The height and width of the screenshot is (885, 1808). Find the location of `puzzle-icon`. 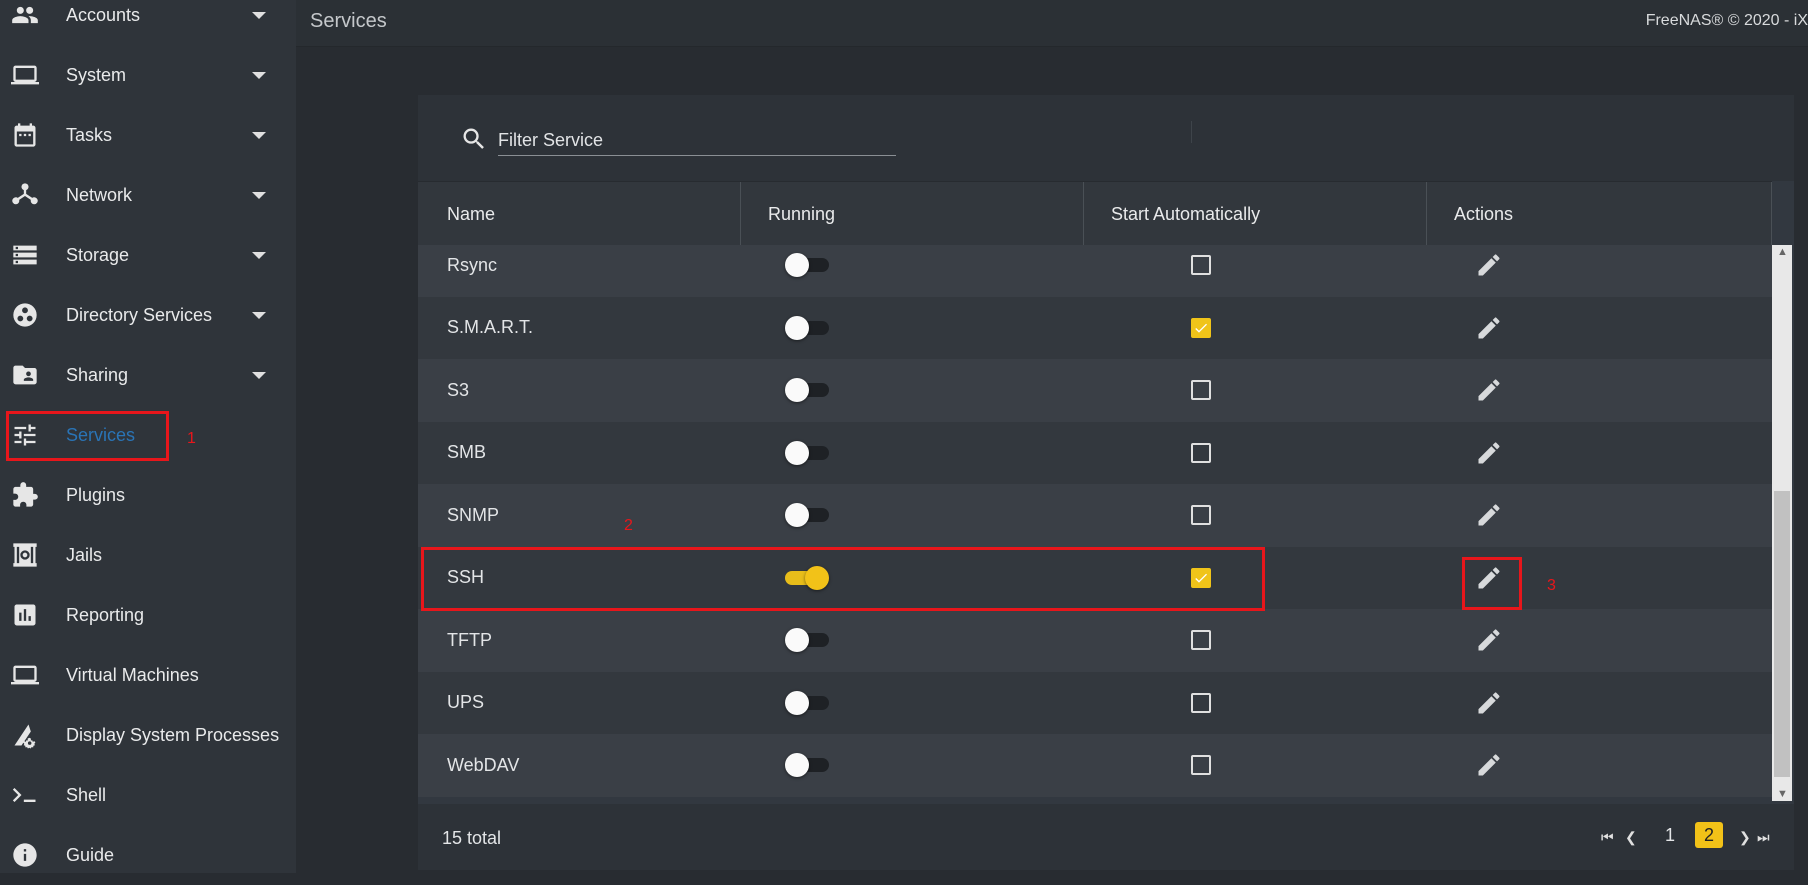

puzzle-icon is located at coordinates (25, 495).